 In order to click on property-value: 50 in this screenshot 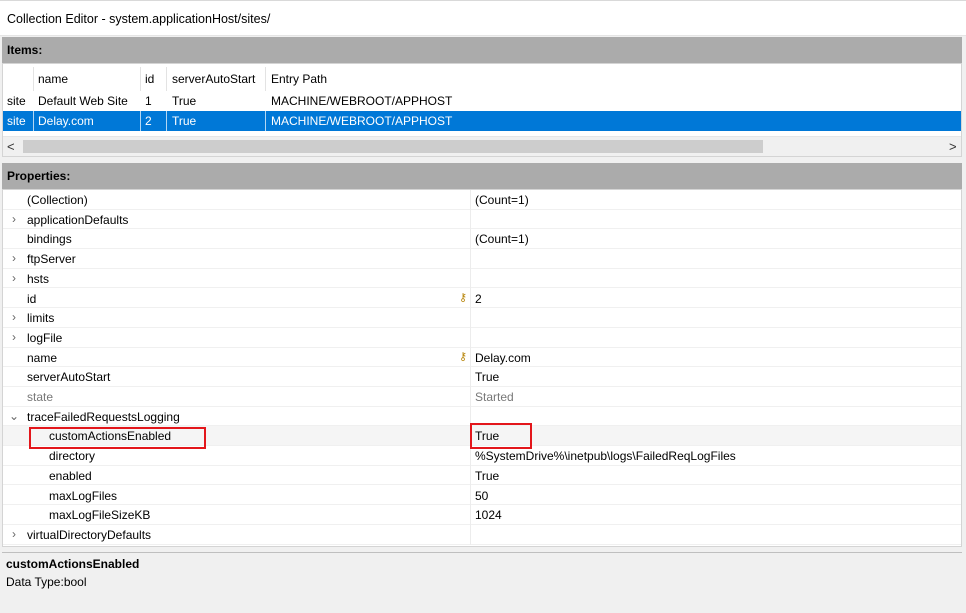, I will do `click(481, 496)`.